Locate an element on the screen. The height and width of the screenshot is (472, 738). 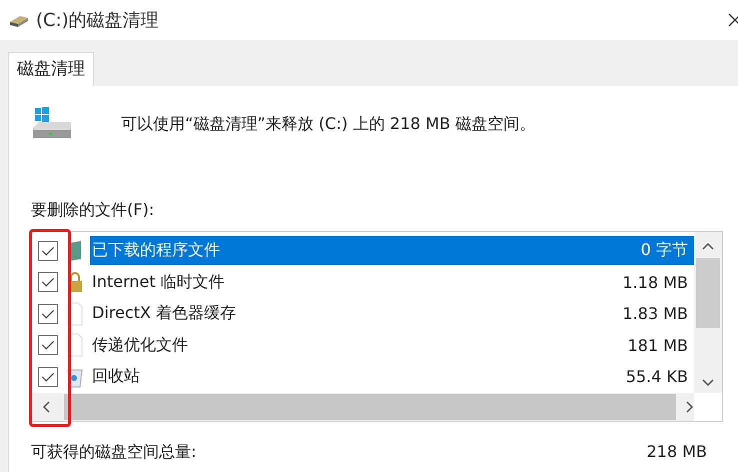
scroll-left-icon is located at coordinates (46, 406).